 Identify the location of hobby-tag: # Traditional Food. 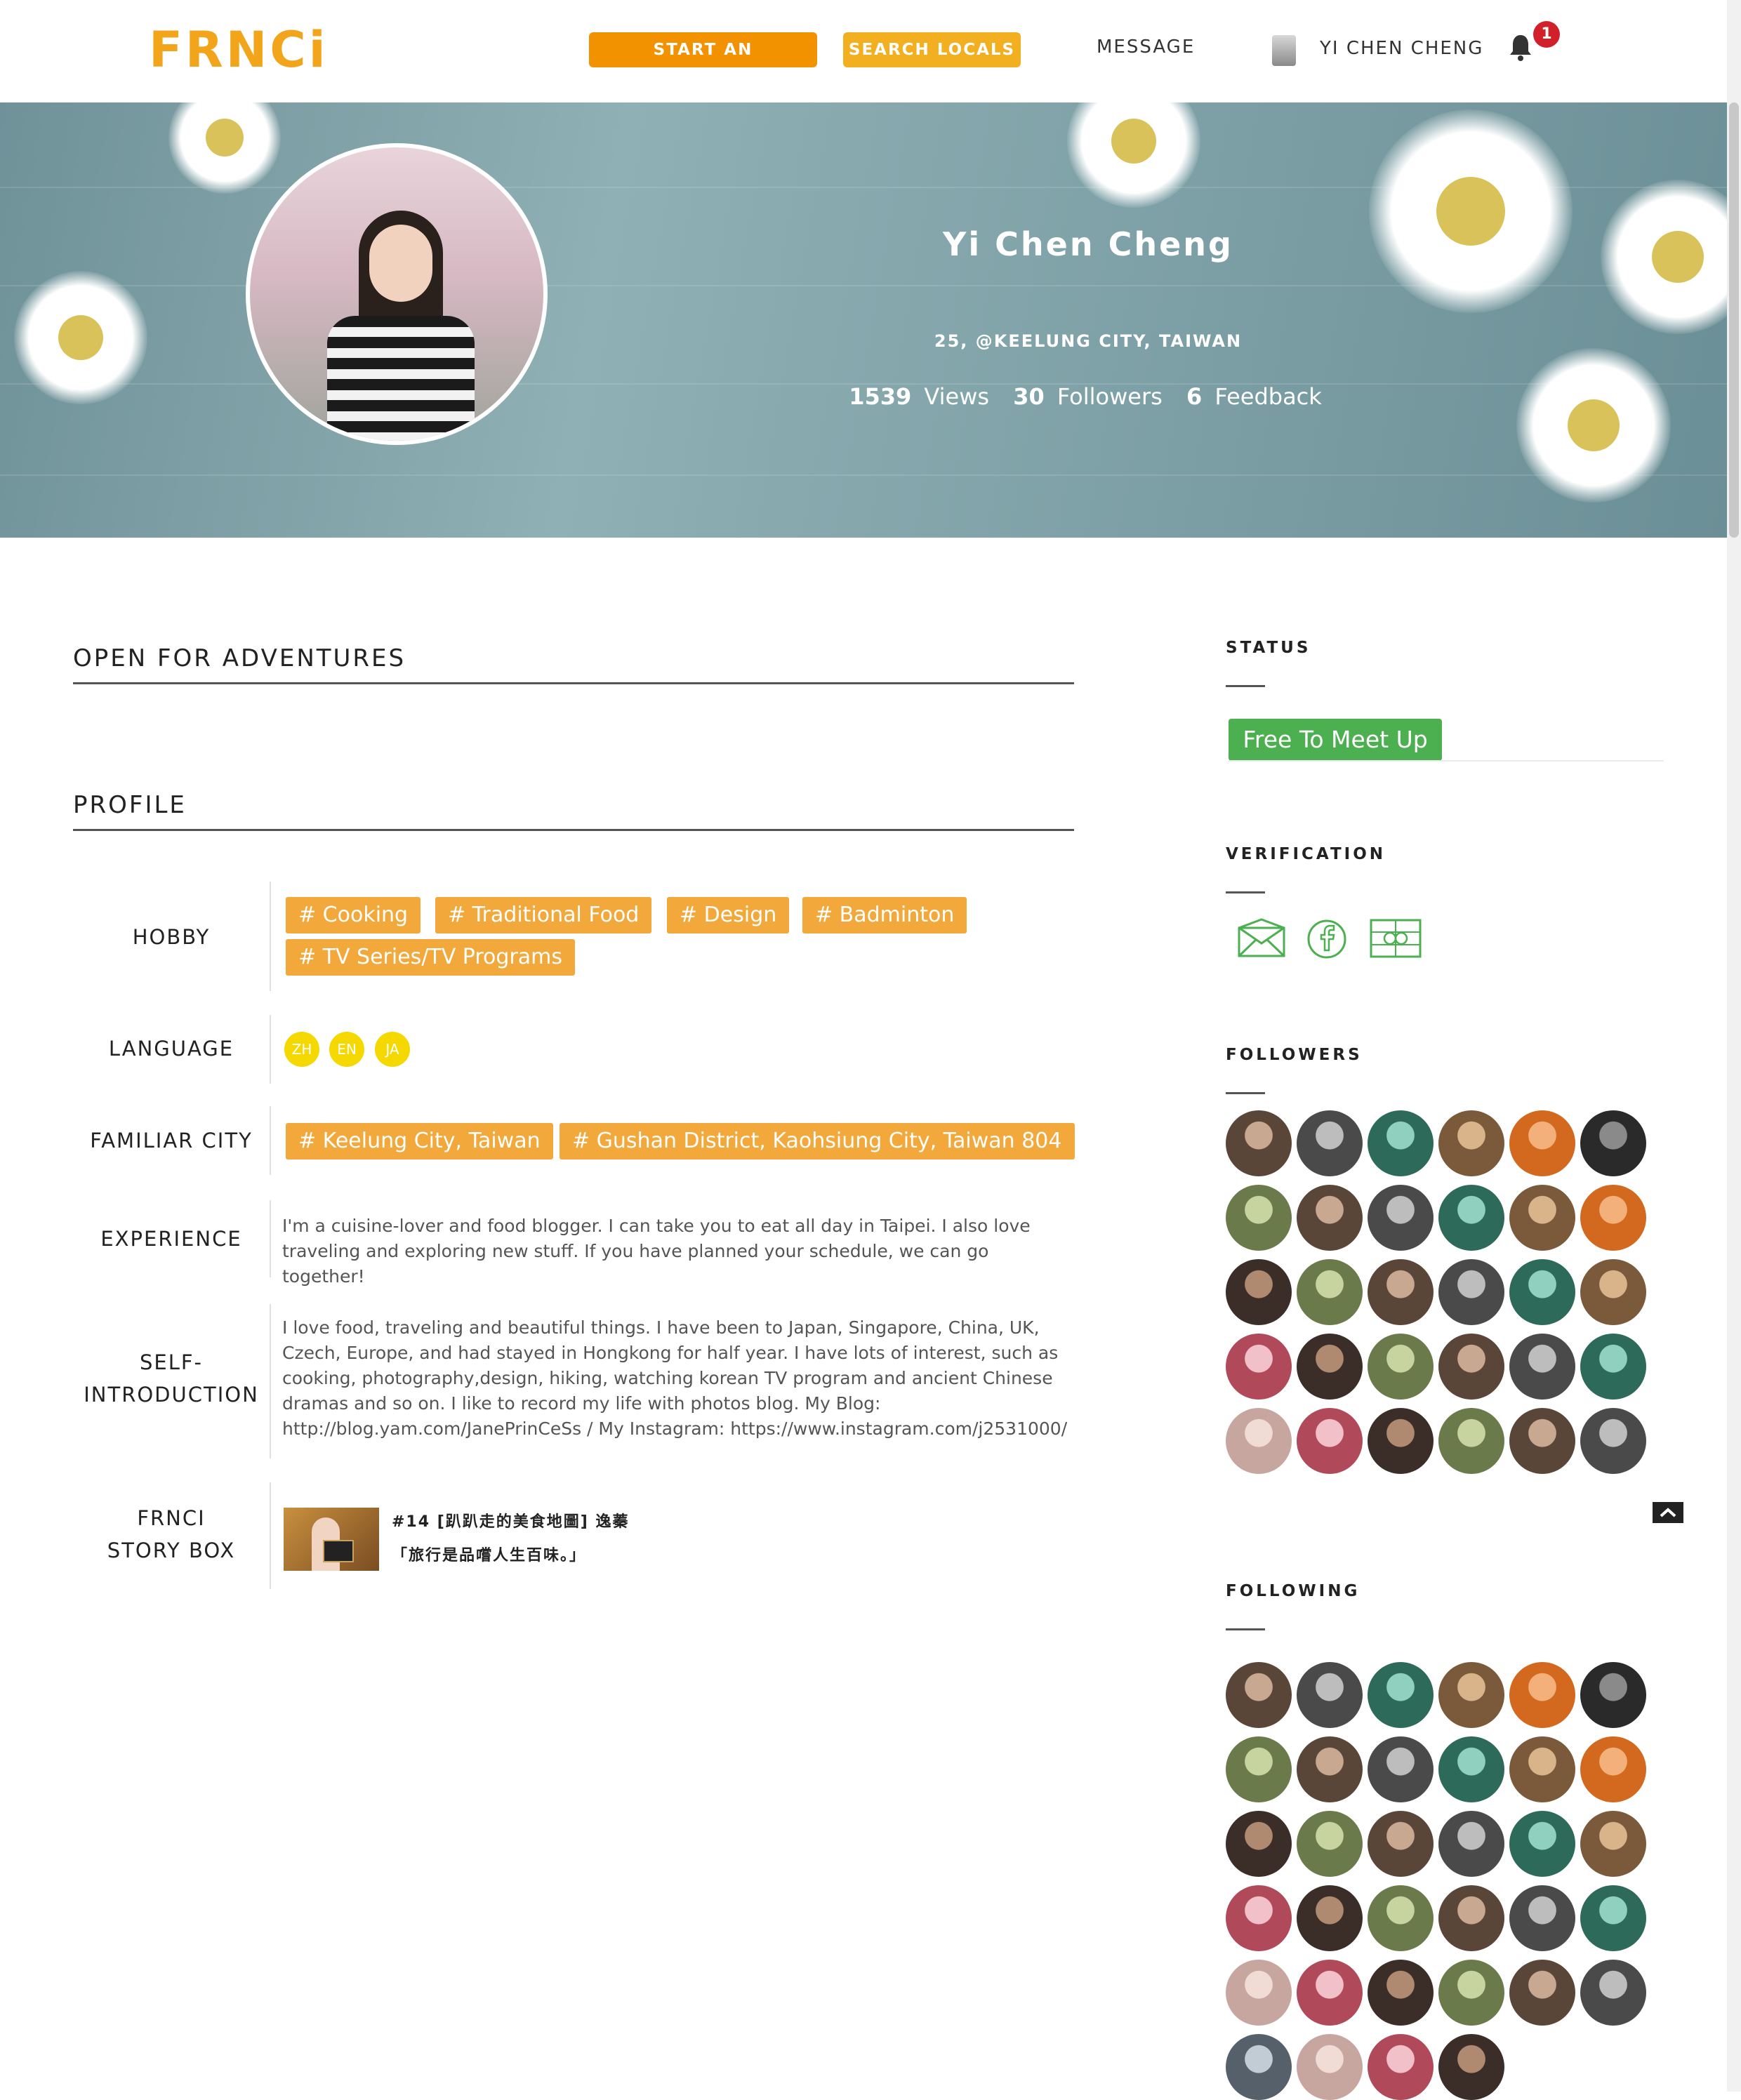
(543, 915).